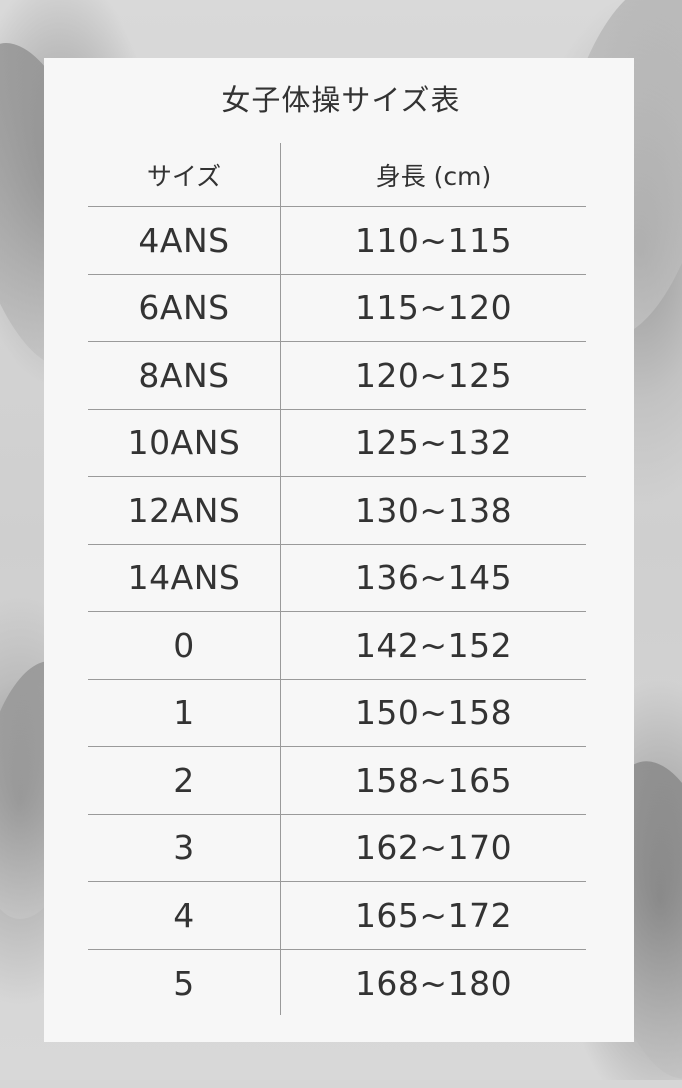 The width and height of the screenshot is (682, 1088). Describe the element at coordinates (433, 848) in the screenshot. I see `height-cell: 162~170` at that location.